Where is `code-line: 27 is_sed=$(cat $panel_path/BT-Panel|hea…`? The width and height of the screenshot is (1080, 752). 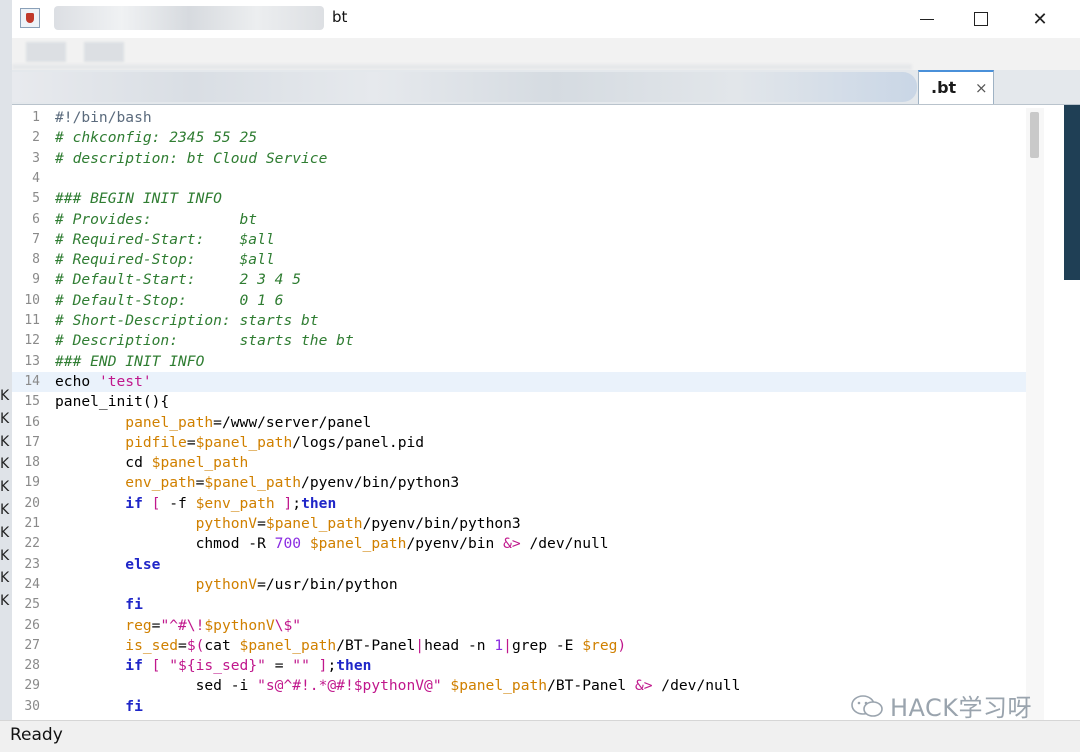
code-line: 27 is_sed=$(cat $panel_path/BT-Panel|hea… is located at coordinates (524, 646).